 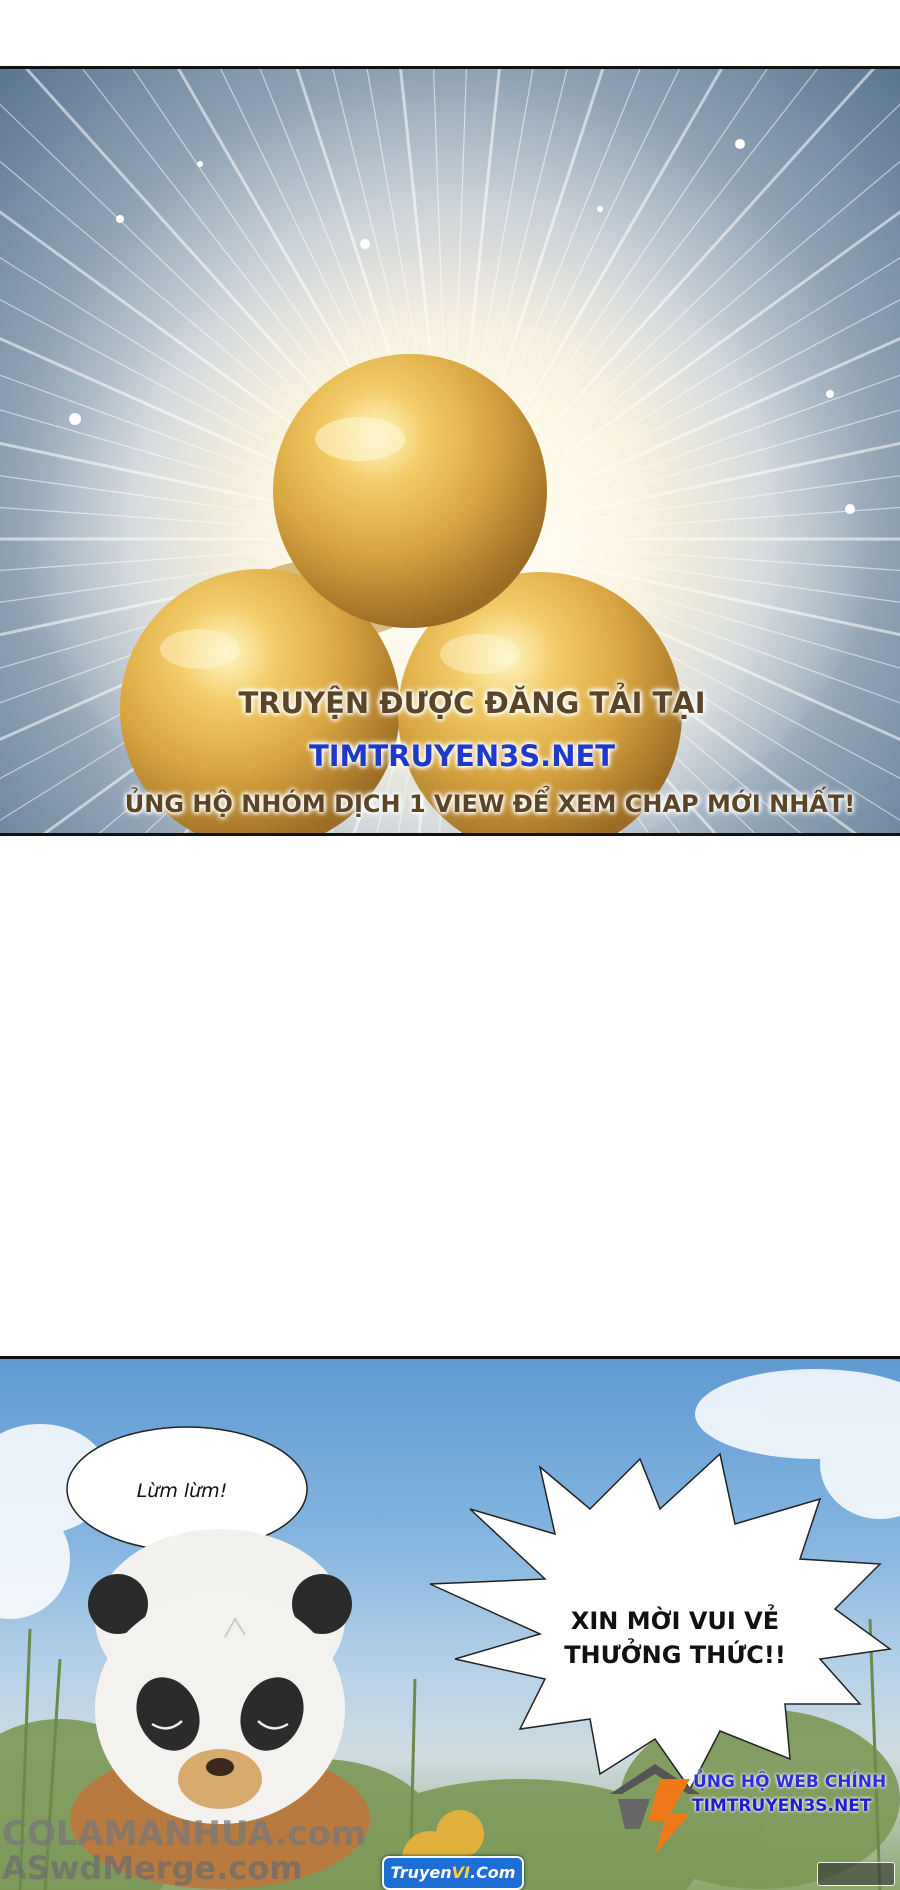 What do you see at coordinates (462, 756) in the screenshot?
I see `watermark-site-link: TIMTRUYEN3S.NET` at bounding box center [462, 756].